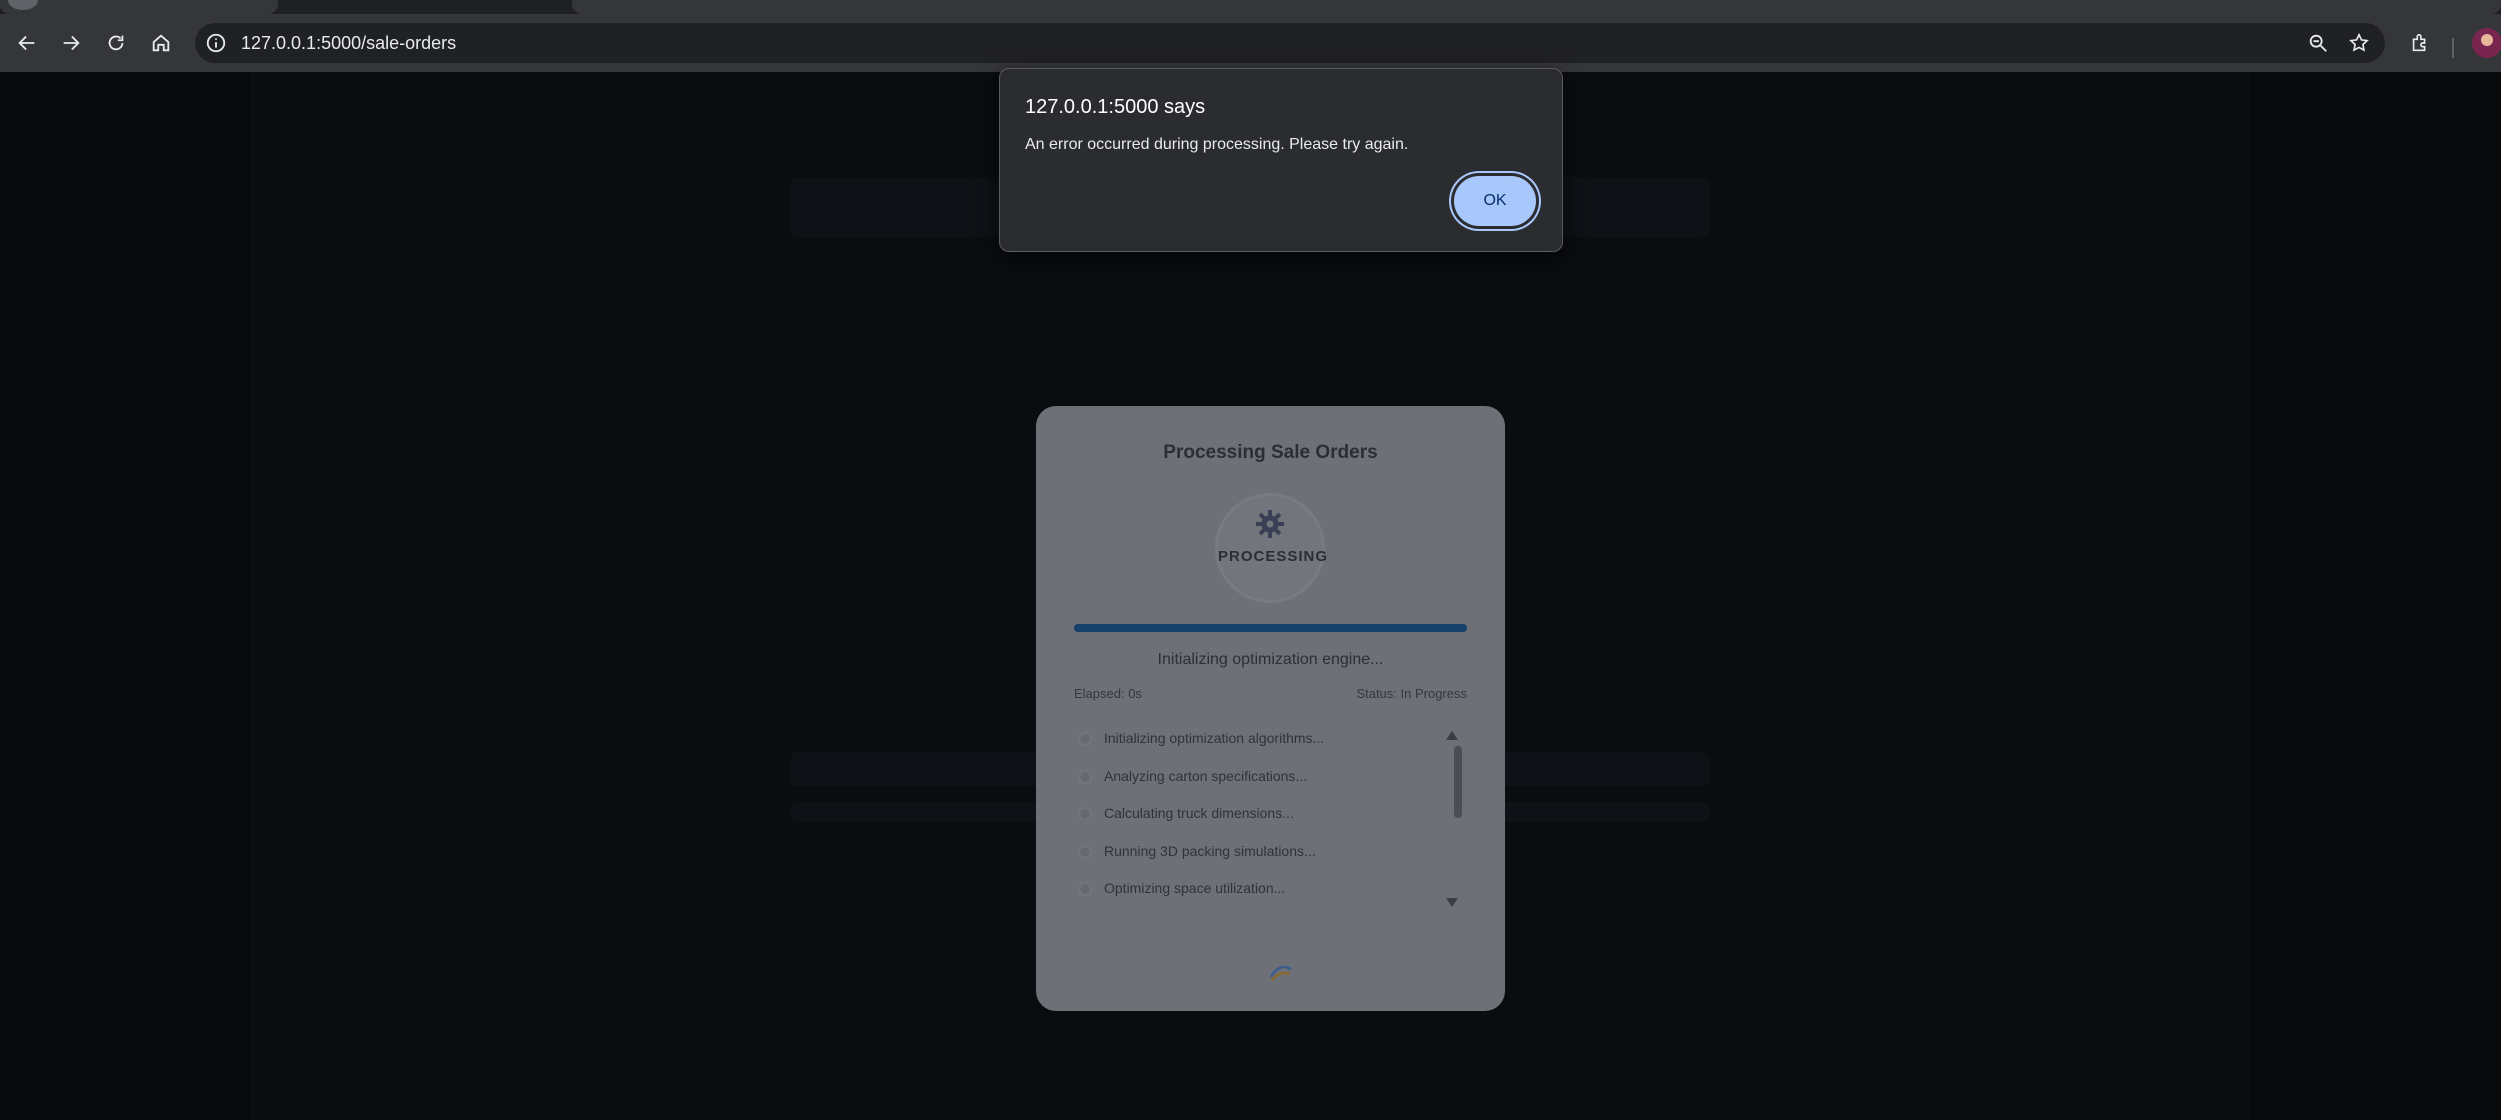  I want to click on url-text: 127.0.0.1:5000/sale-orders, so click(348, 43).